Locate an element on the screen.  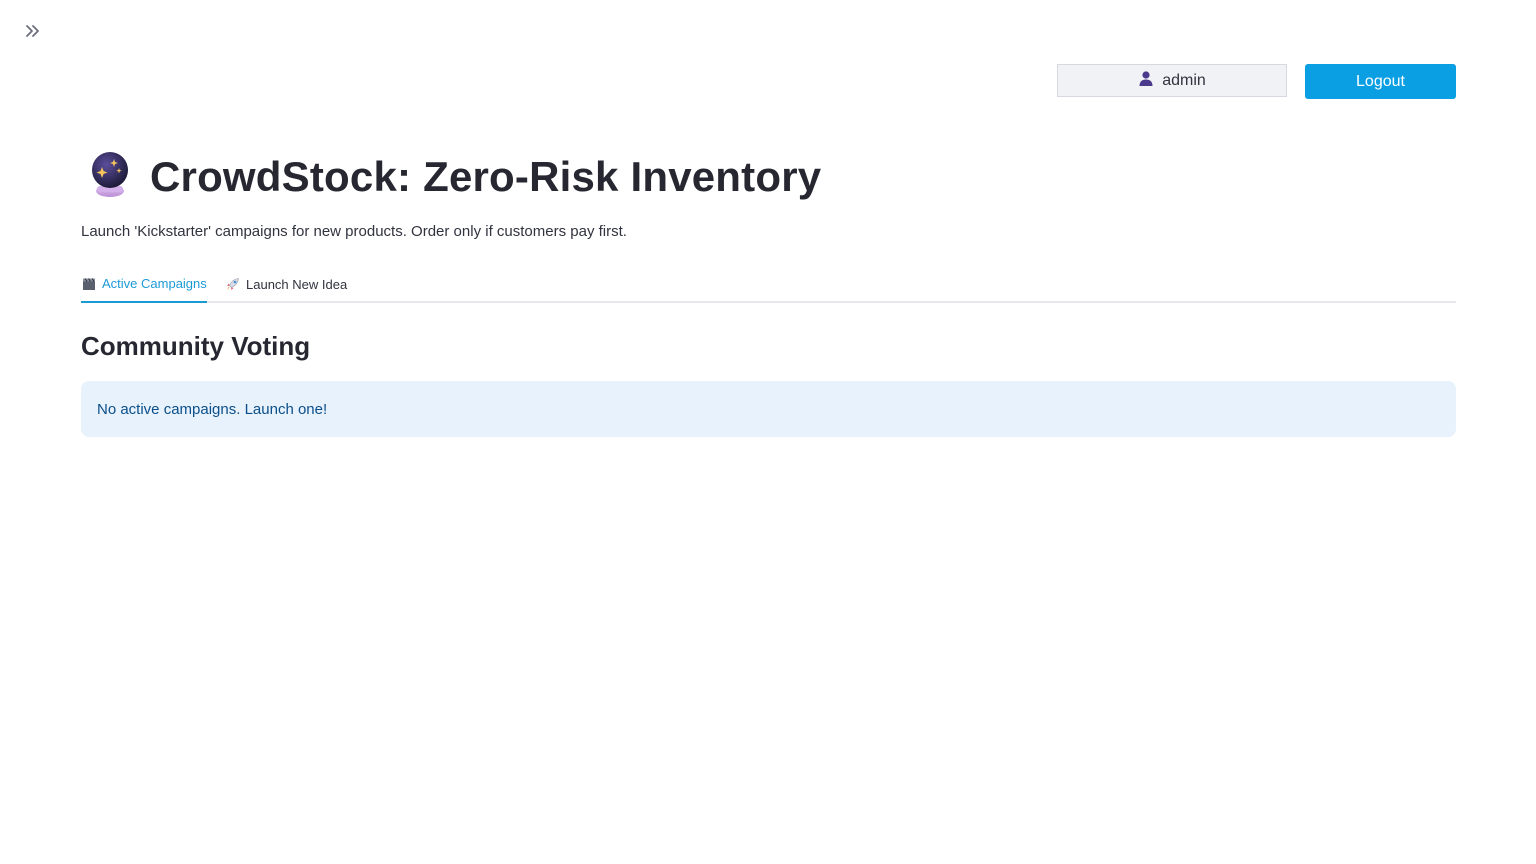
tab-label: Launch New Idea is located at coordinates (297, 284).